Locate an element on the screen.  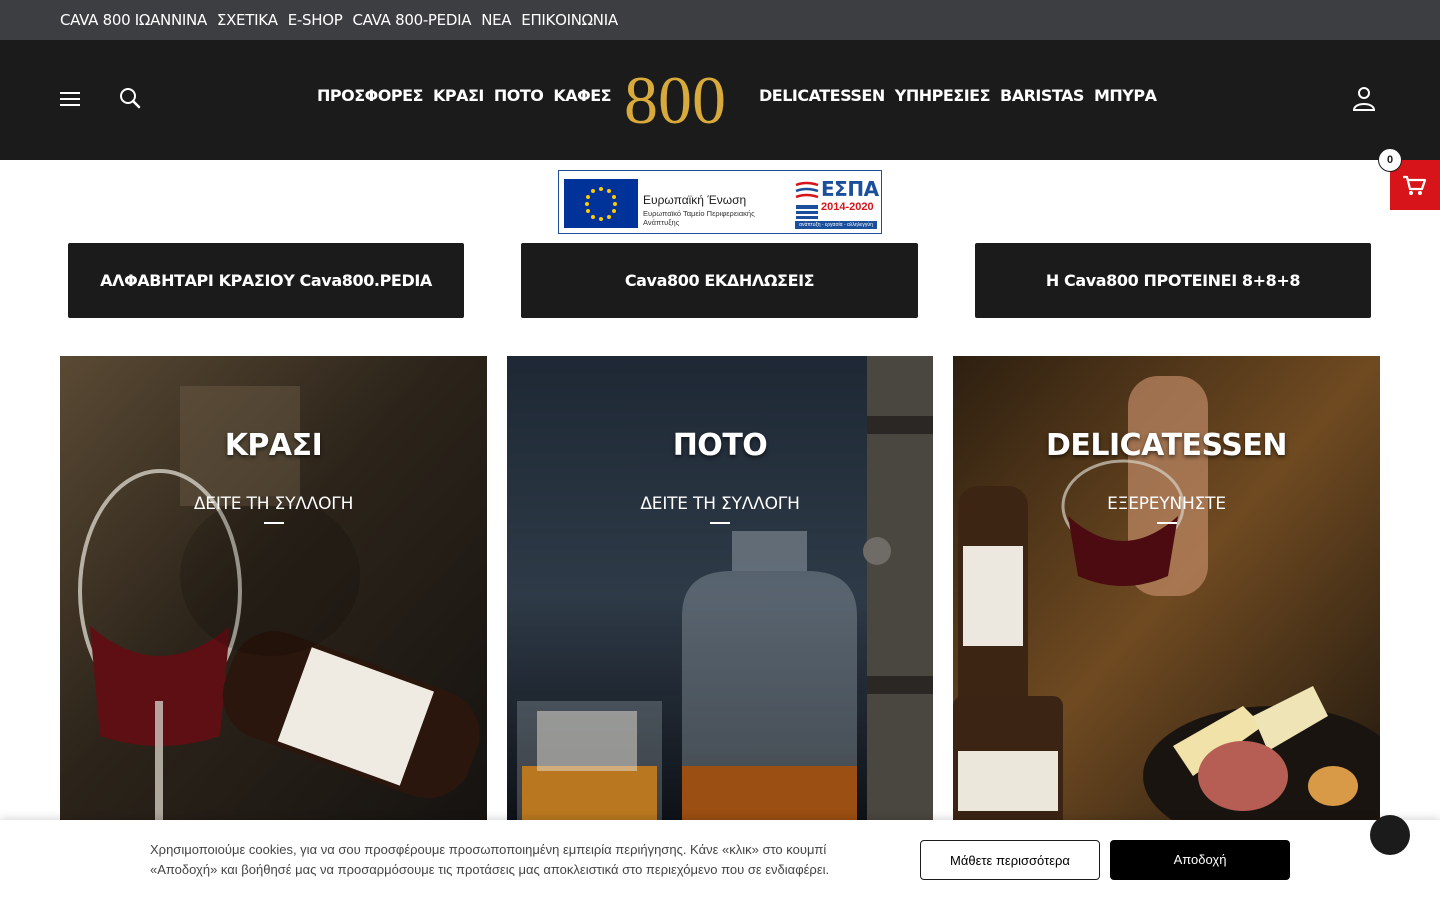
top-link-cava800-ioannina: CAVA 800 ΙΩΑΝΝΙΝΑ is located at coordinates (133, 20).